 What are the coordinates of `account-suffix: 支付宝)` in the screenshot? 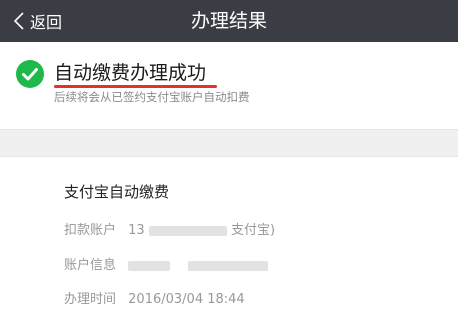 It's located at (253, 230).